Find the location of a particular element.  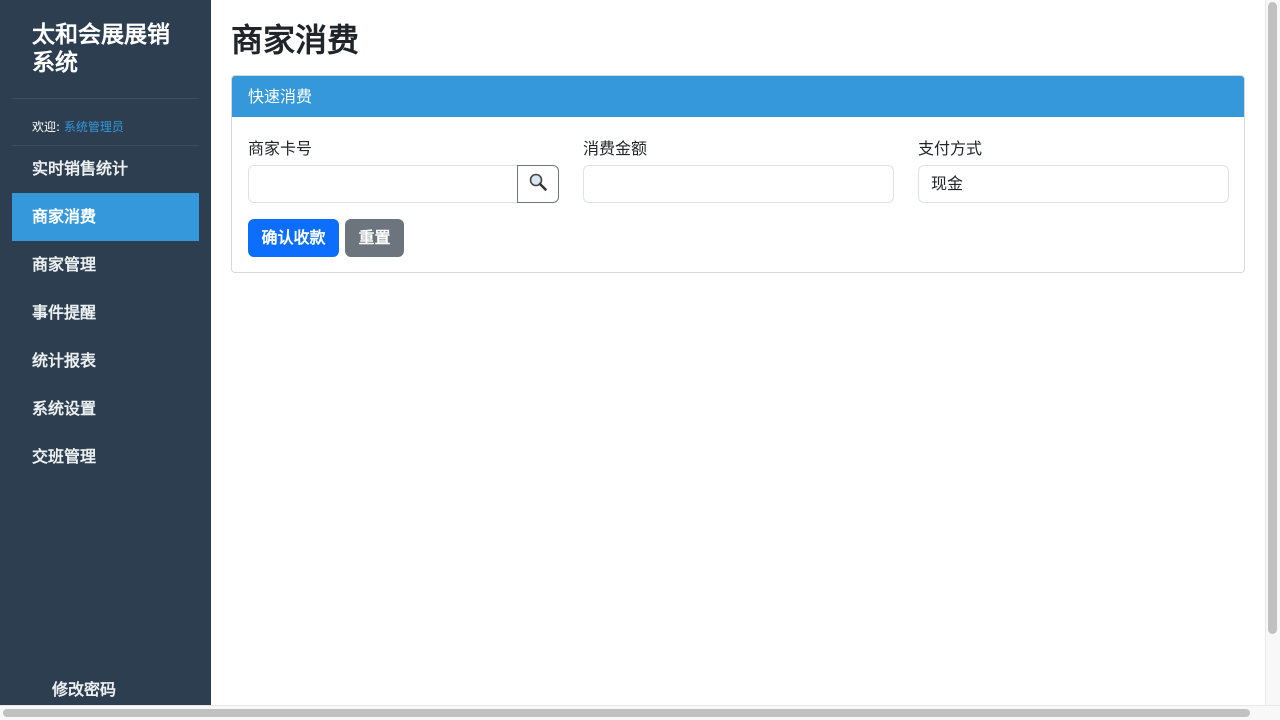

payment-method-label: 支付方式 is located at coordinates (950, 148).